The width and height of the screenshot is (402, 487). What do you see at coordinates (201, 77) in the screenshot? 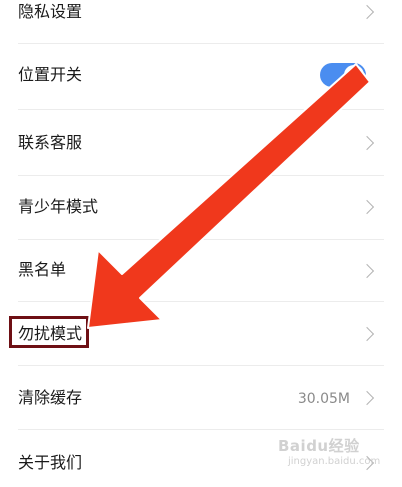
I see `settings-item-location: 位置开关` at bounding box center [201, 77].